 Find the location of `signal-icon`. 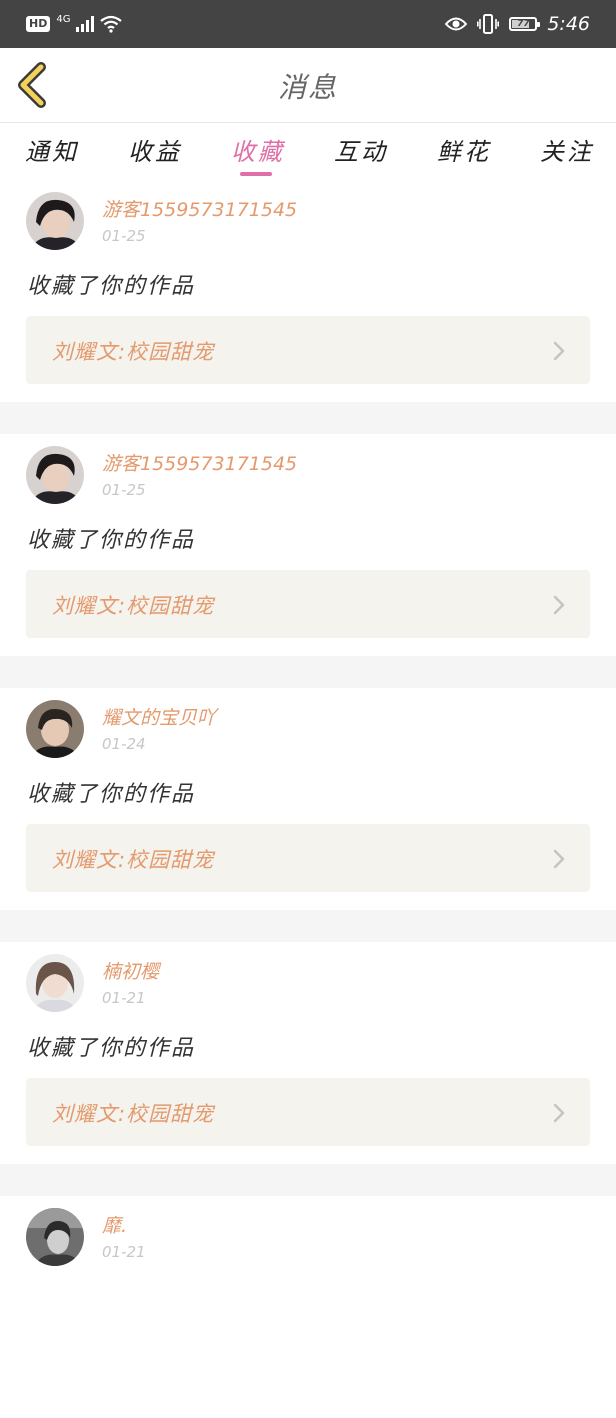

signal-icon is located at coordinates (85, 24).